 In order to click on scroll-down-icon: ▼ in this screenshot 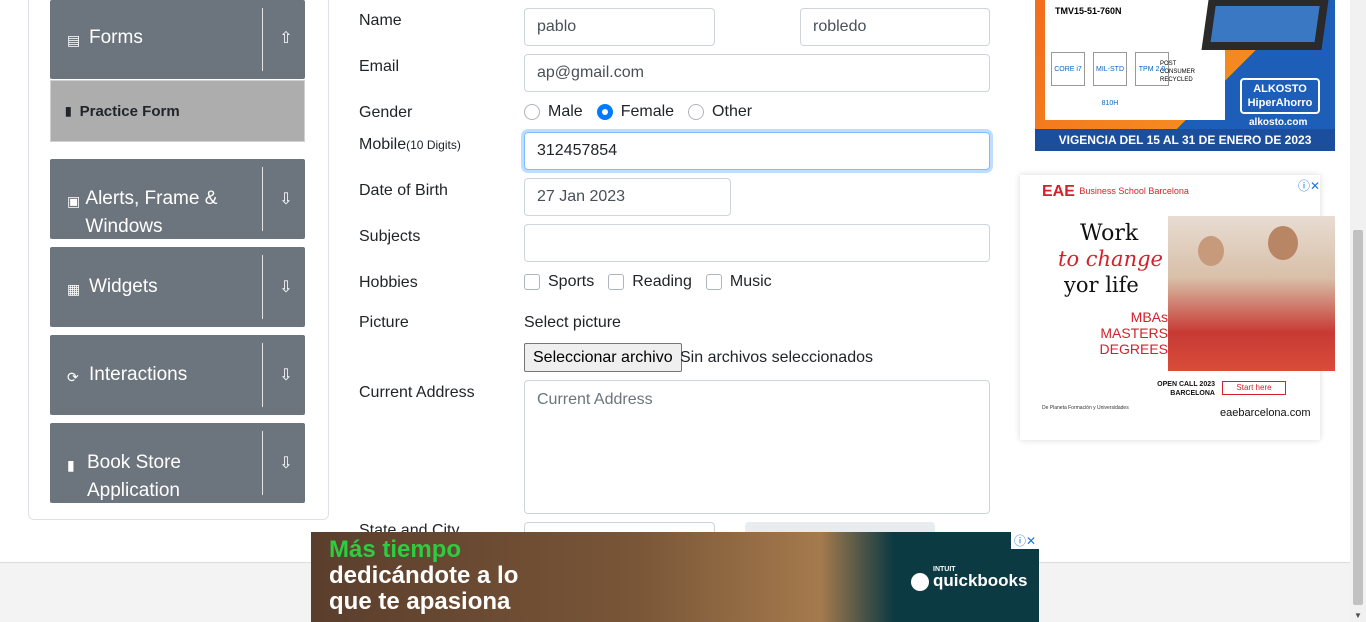, I will do `click(1358, 615)`.